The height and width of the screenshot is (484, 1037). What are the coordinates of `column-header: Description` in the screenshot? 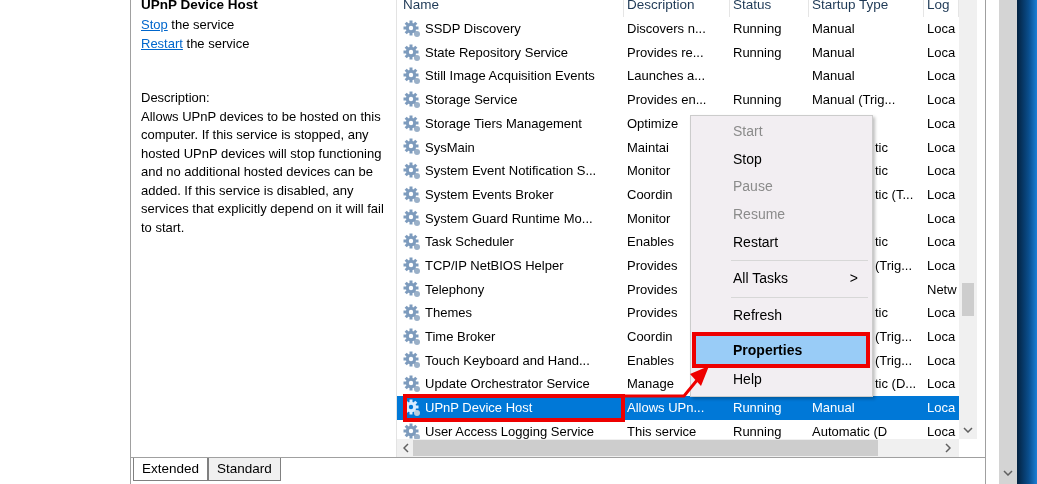 It's located at (677, 8).